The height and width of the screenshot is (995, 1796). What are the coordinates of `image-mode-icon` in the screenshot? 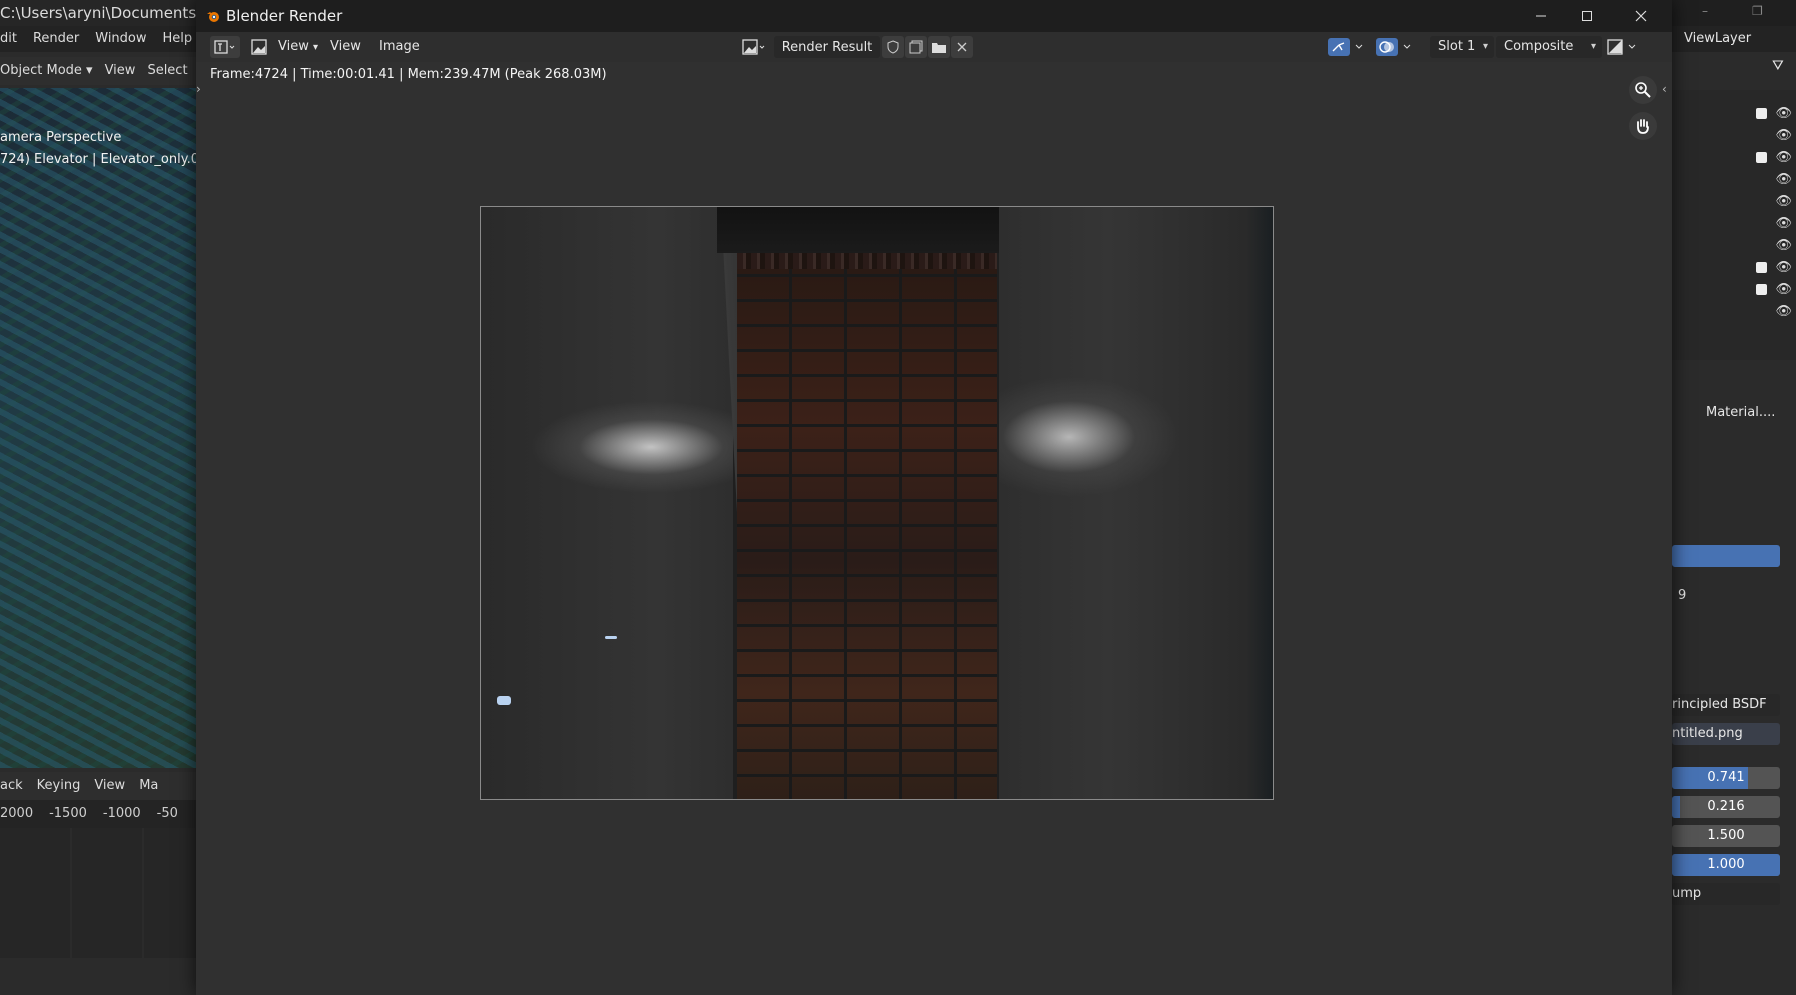 It's located at (259, 47).